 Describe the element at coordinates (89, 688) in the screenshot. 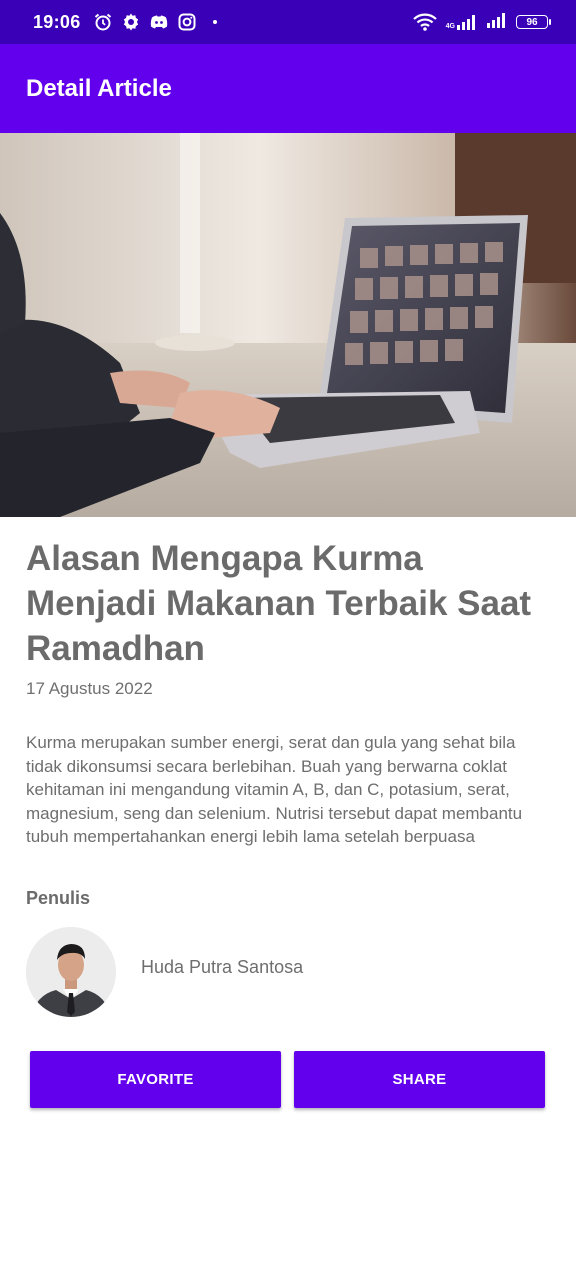

I see `article-date: 17 Agustus 2022` at that location.